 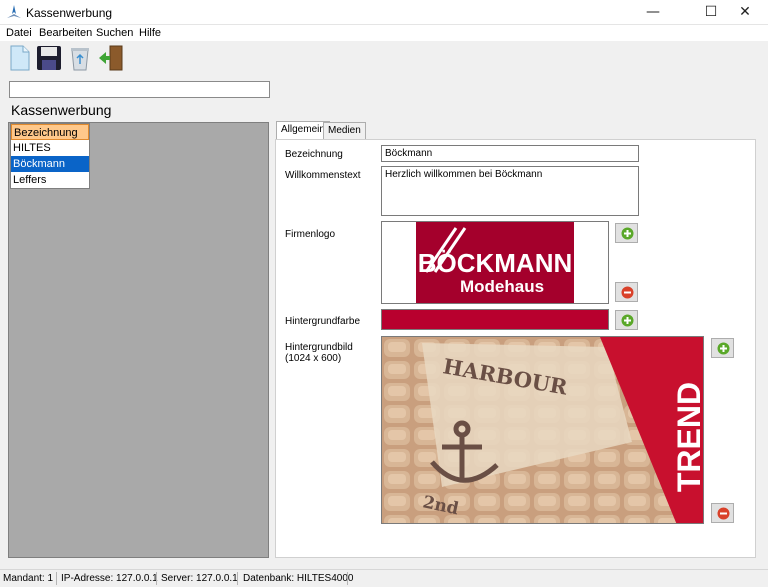 What do you see at coordinates (384, 33) in the screenshot?
I see `menu-bar: Datei Bearbeiten Suchen Hilfe` at bounding box center [384, 33].